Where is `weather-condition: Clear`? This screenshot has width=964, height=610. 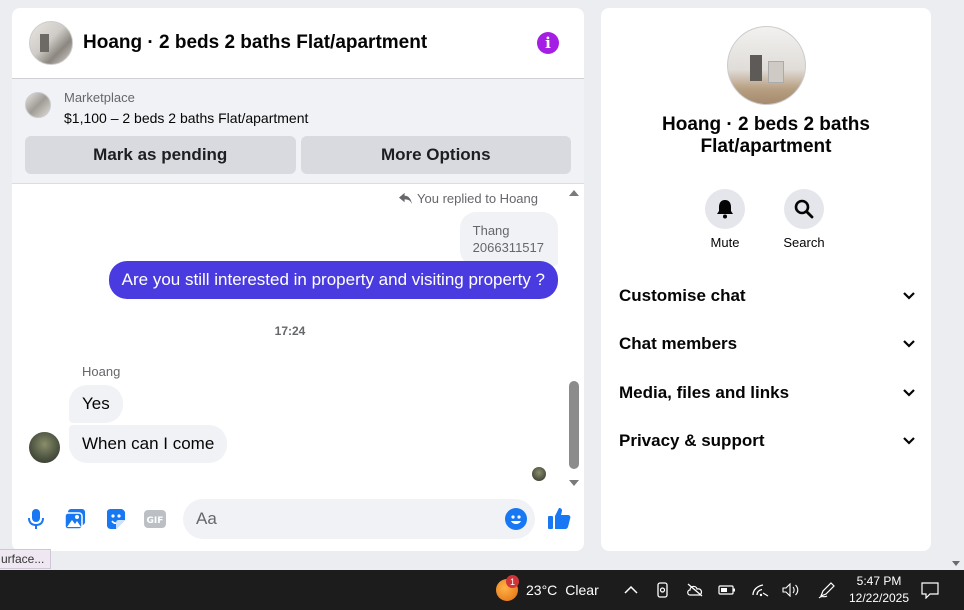
weather-condition: Clear is located at coordinates (582, 590).